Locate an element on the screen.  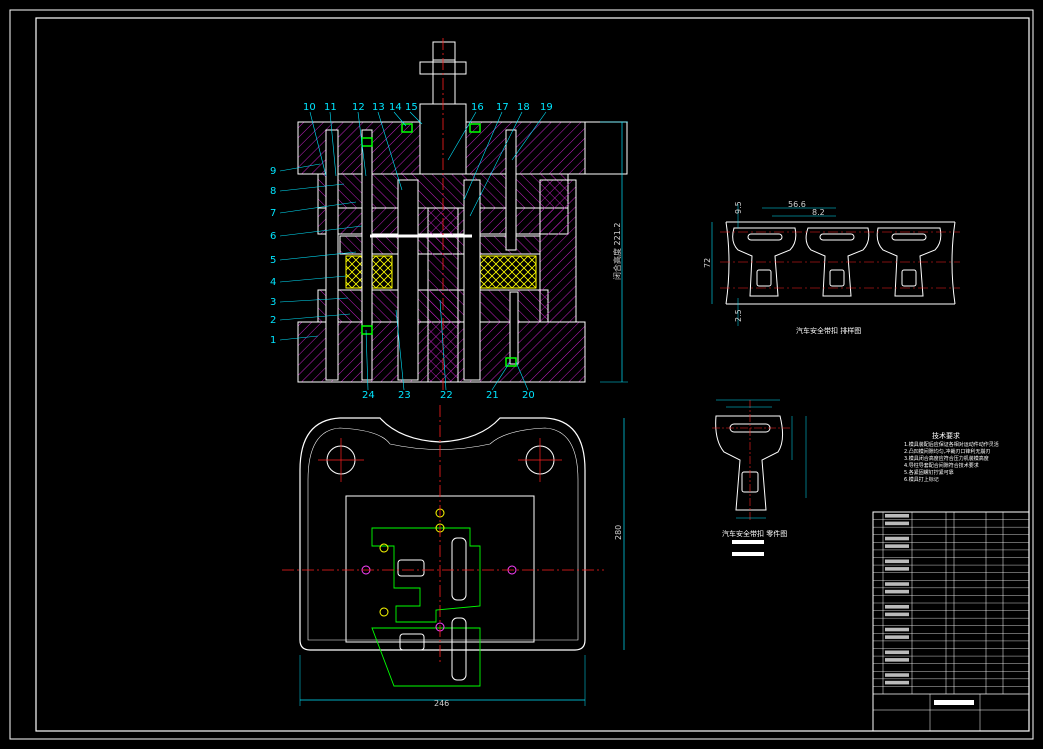
part-number-1: 1 is located at coordinates (273, 340).